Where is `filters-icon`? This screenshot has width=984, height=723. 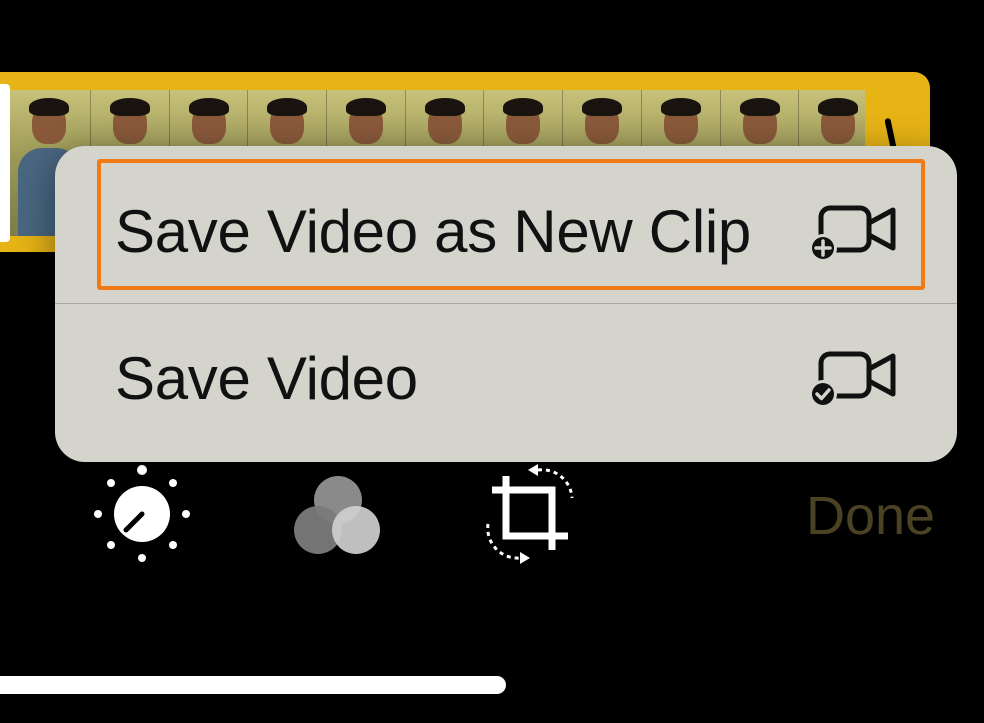 filters-icon is located at coordinates (337, 515).